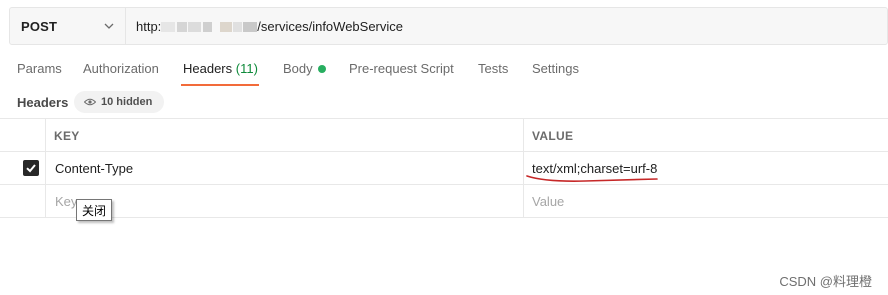 This screenshot has height=295, width=888. What do you see at coordinates (94, 210) in the screenshot?
I see `close-tooltip: 关闭` at bounding box center [94, 210].